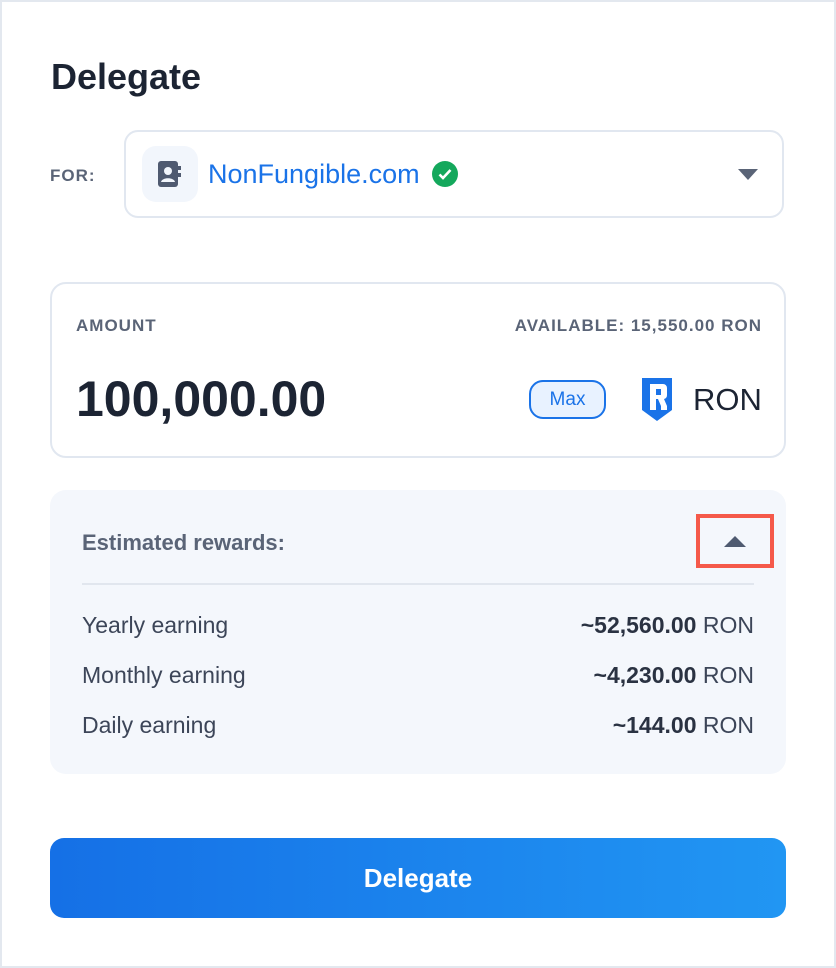  I want to click on chevron-up-icon, so click(735, 541).